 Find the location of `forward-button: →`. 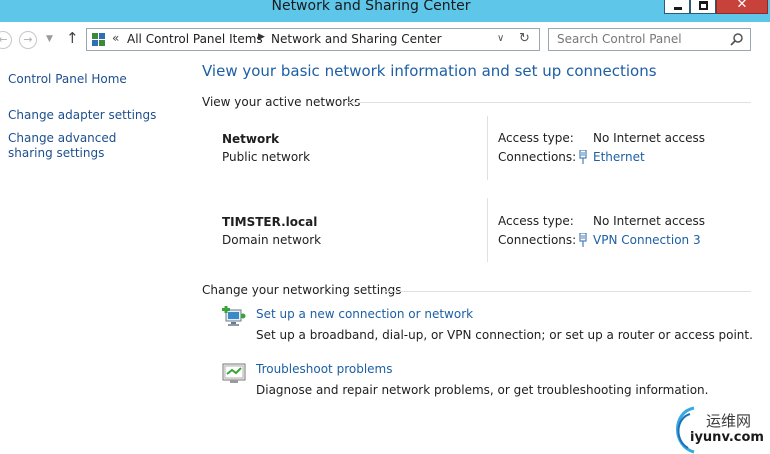

forward-button: → is located at coordinates (28, 40).